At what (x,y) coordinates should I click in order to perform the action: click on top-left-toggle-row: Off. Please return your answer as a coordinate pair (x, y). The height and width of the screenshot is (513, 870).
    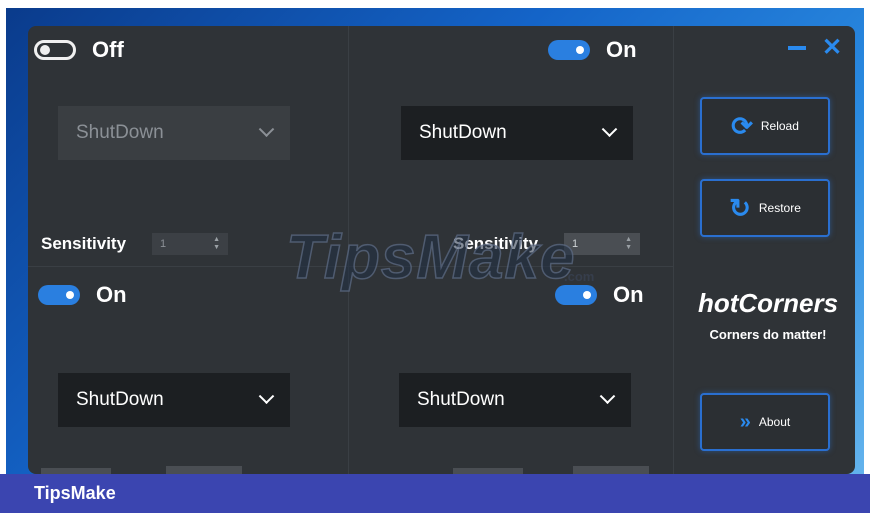
    Looking at the image, I should click on (79, 50).